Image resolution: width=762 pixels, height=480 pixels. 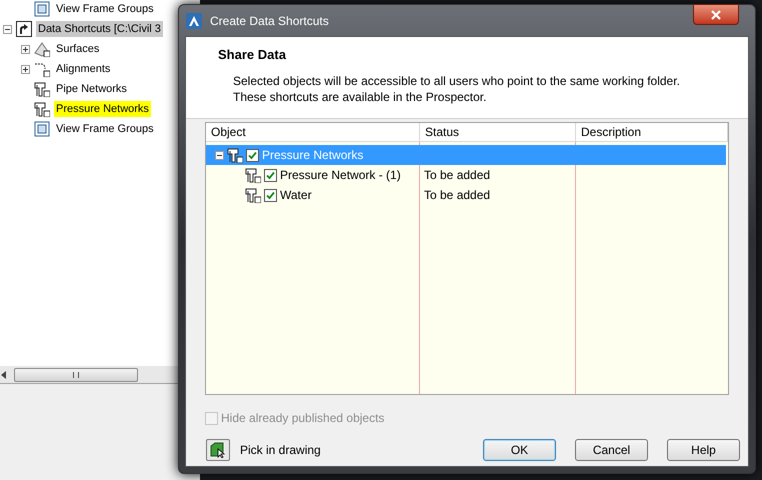 I want to click on pick-label: Pick in drawing, so click(x=280, y=450).